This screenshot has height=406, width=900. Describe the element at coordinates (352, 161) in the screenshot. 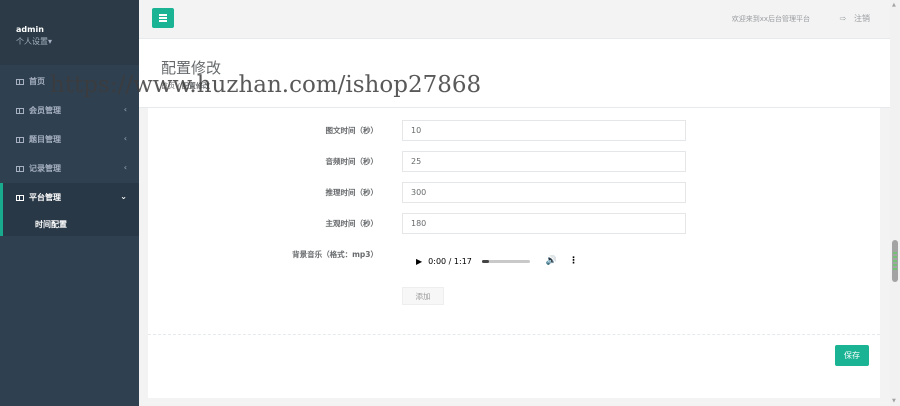

I see `field-label: 音频时间（秒）` at that location.